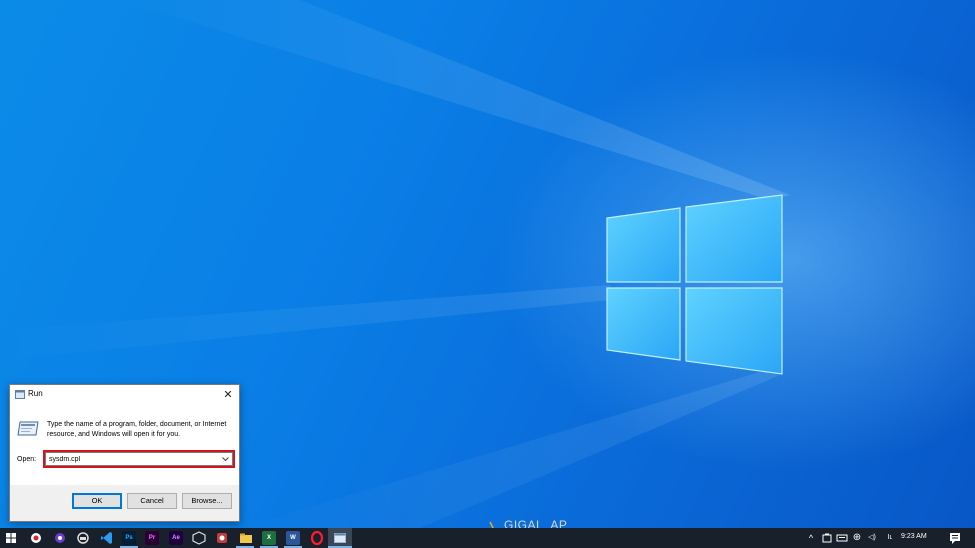 This screenshot has width=975, height=548. What do you see at coordinates (269, 538) in the screenshot?
I see `excel-icon: X` at bounding box center [269, 538].